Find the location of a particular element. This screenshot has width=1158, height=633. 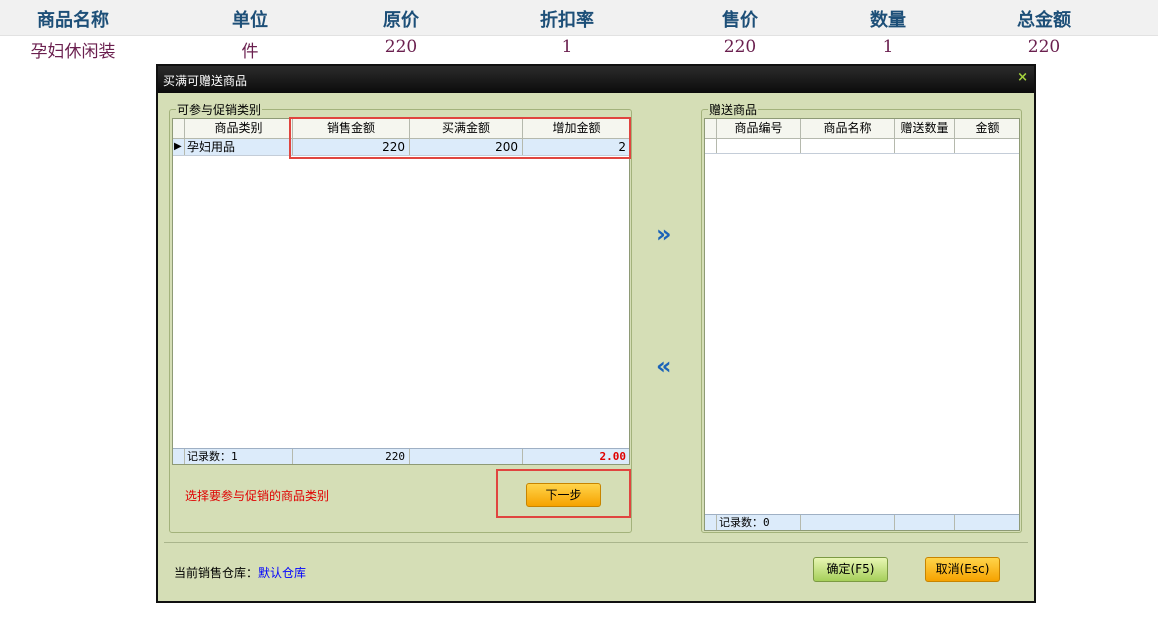

category-grid-footer: 记录数：1 220 2.00 is located at coordinates (401, 456).